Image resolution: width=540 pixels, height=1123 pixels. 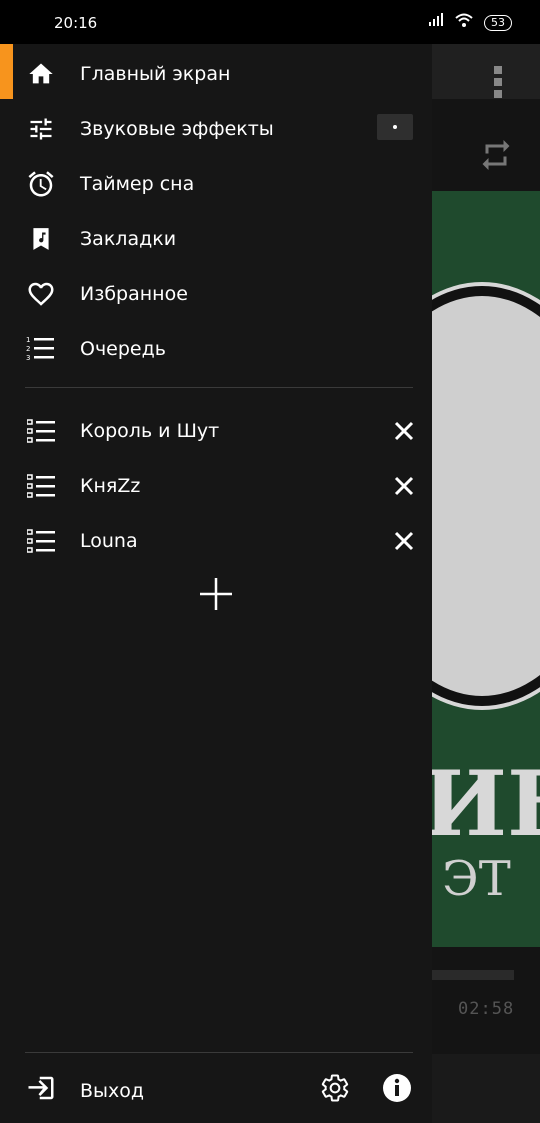 What do you see at coordinates (150, 431) in the screenshot?
I see `playlist-label: Король и Шут` at bounding box center [150, 431].